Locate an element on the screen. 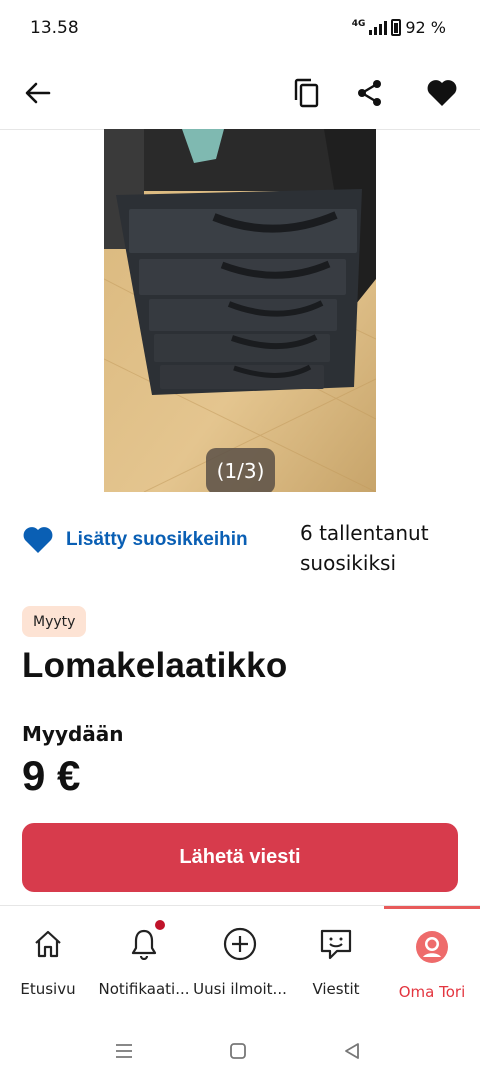 This screenshot has width=480, height=1073. copy-button is located at coordinates (306, 93).